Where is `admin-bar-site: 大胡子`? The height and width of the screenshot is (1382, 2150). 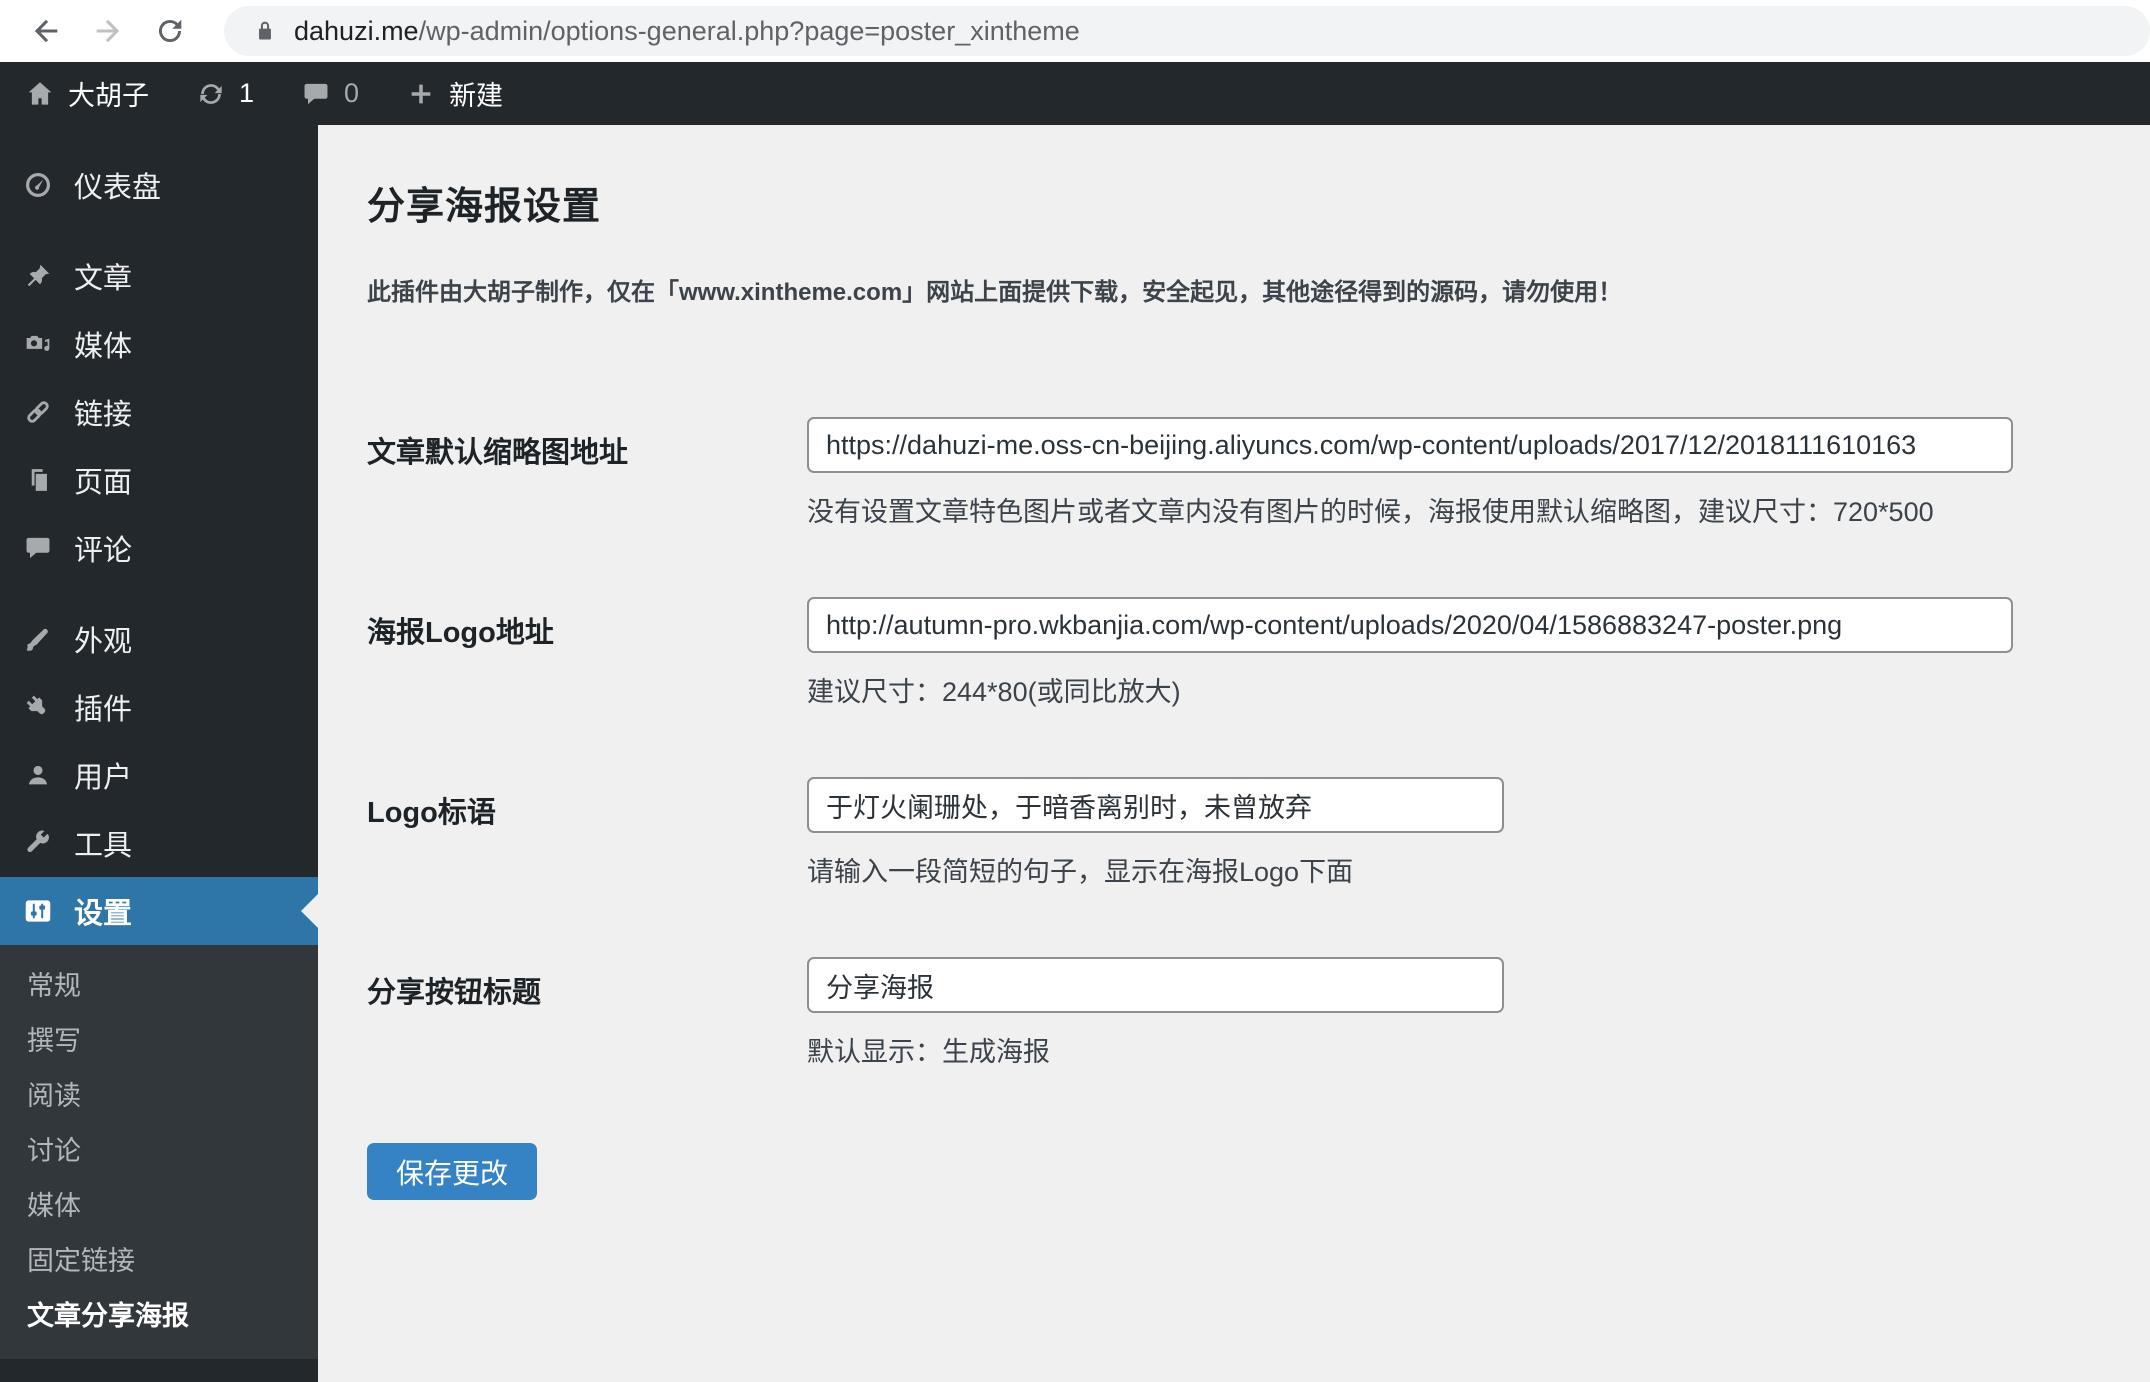
admin-bar-site: 大胡子 is located at coordinates (86, 93).